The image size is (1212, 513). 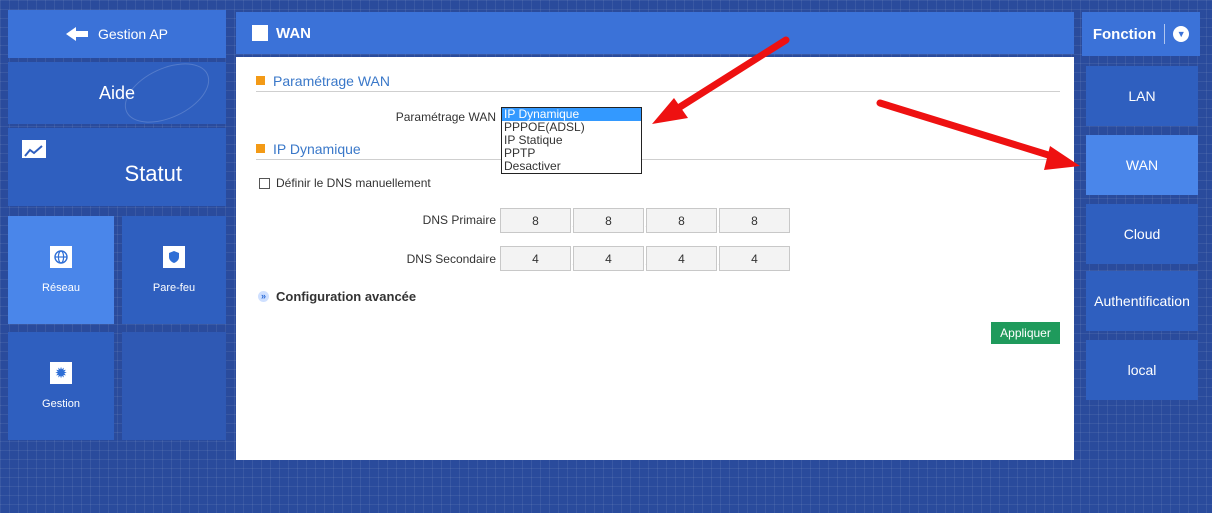 I want to click on dns-primary-octet-4: 8, so click(x=754, y=220).